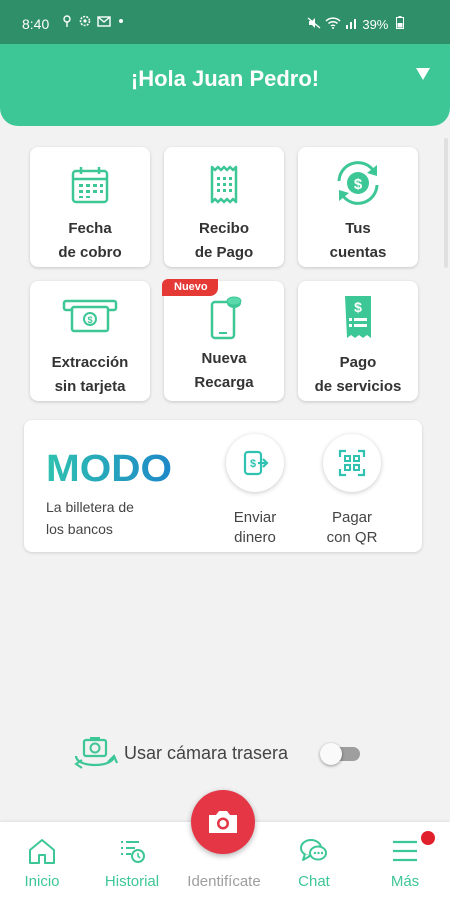 This screenshot has width=450, height=900. I want to click on tile-label: Extracción sin tarjeta, so click(90, 375).